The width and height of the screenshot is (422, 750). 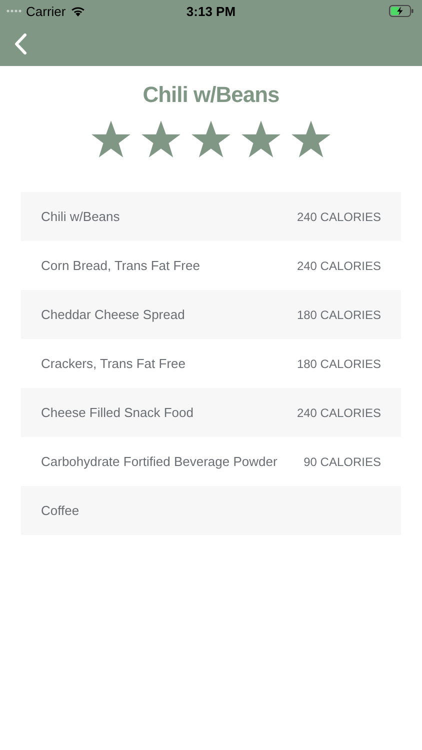 What do you see at coordinates (78, 11) in the screenshot?
I see `wifi-icon` at bounding box center [78, 11].